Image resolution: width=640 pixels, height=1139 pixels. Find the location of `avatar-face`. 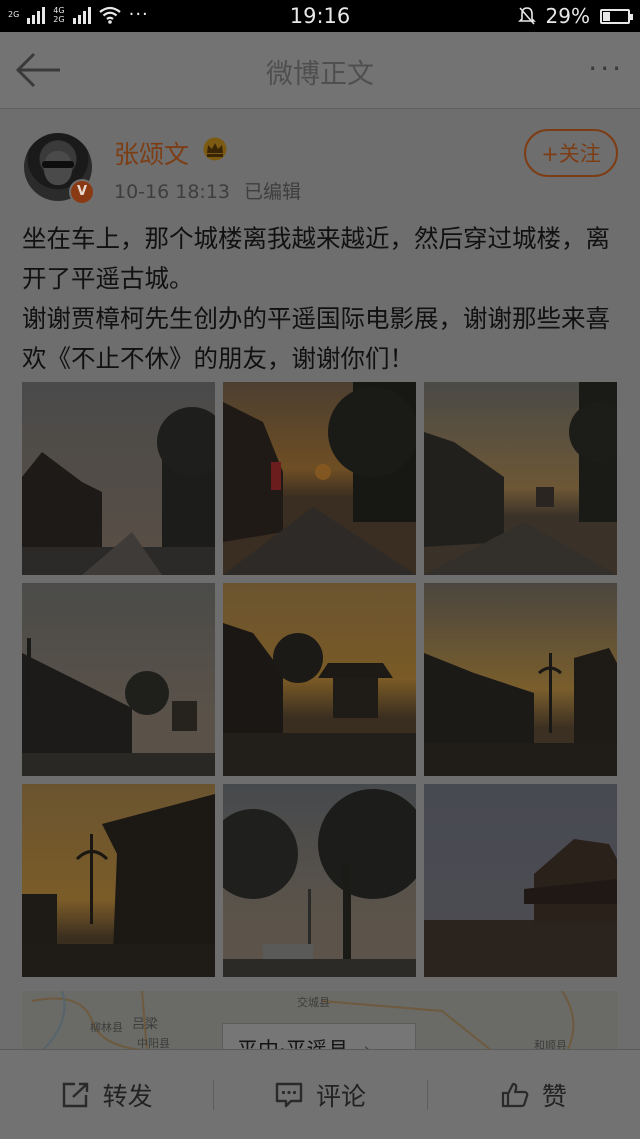

avatar-face is located at coordinates (58, 168).